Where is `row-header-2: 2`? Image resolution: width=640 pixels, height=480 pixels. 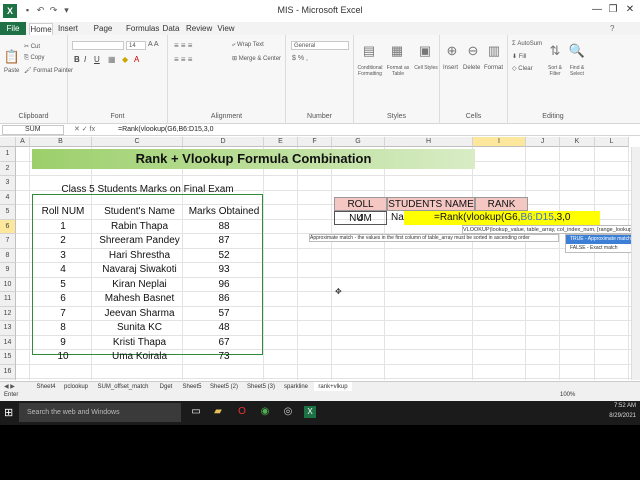 row-header-2: 2 is located at coordinates (8, 168).